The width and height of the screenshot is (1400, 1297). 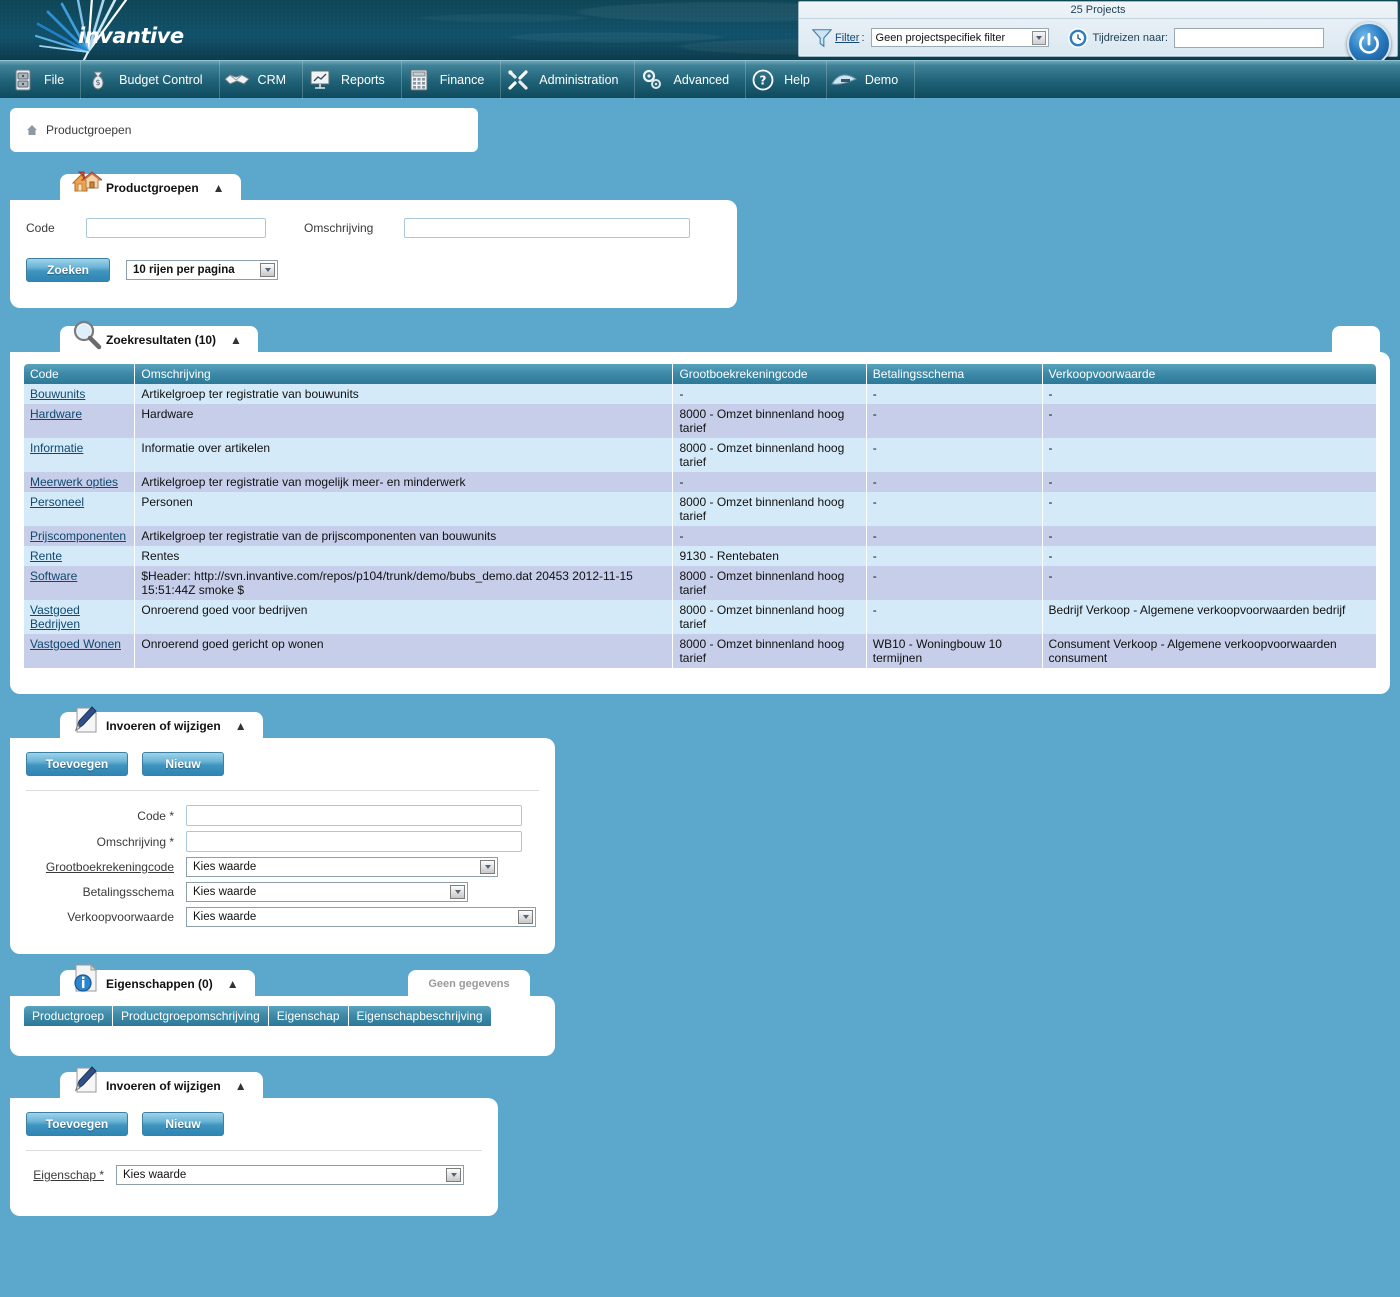 What do you see at coordinates (954, 374) in the screenshot?
I see `col-betalingsschema: Betalingsschema` at bounding box center [954, 374].